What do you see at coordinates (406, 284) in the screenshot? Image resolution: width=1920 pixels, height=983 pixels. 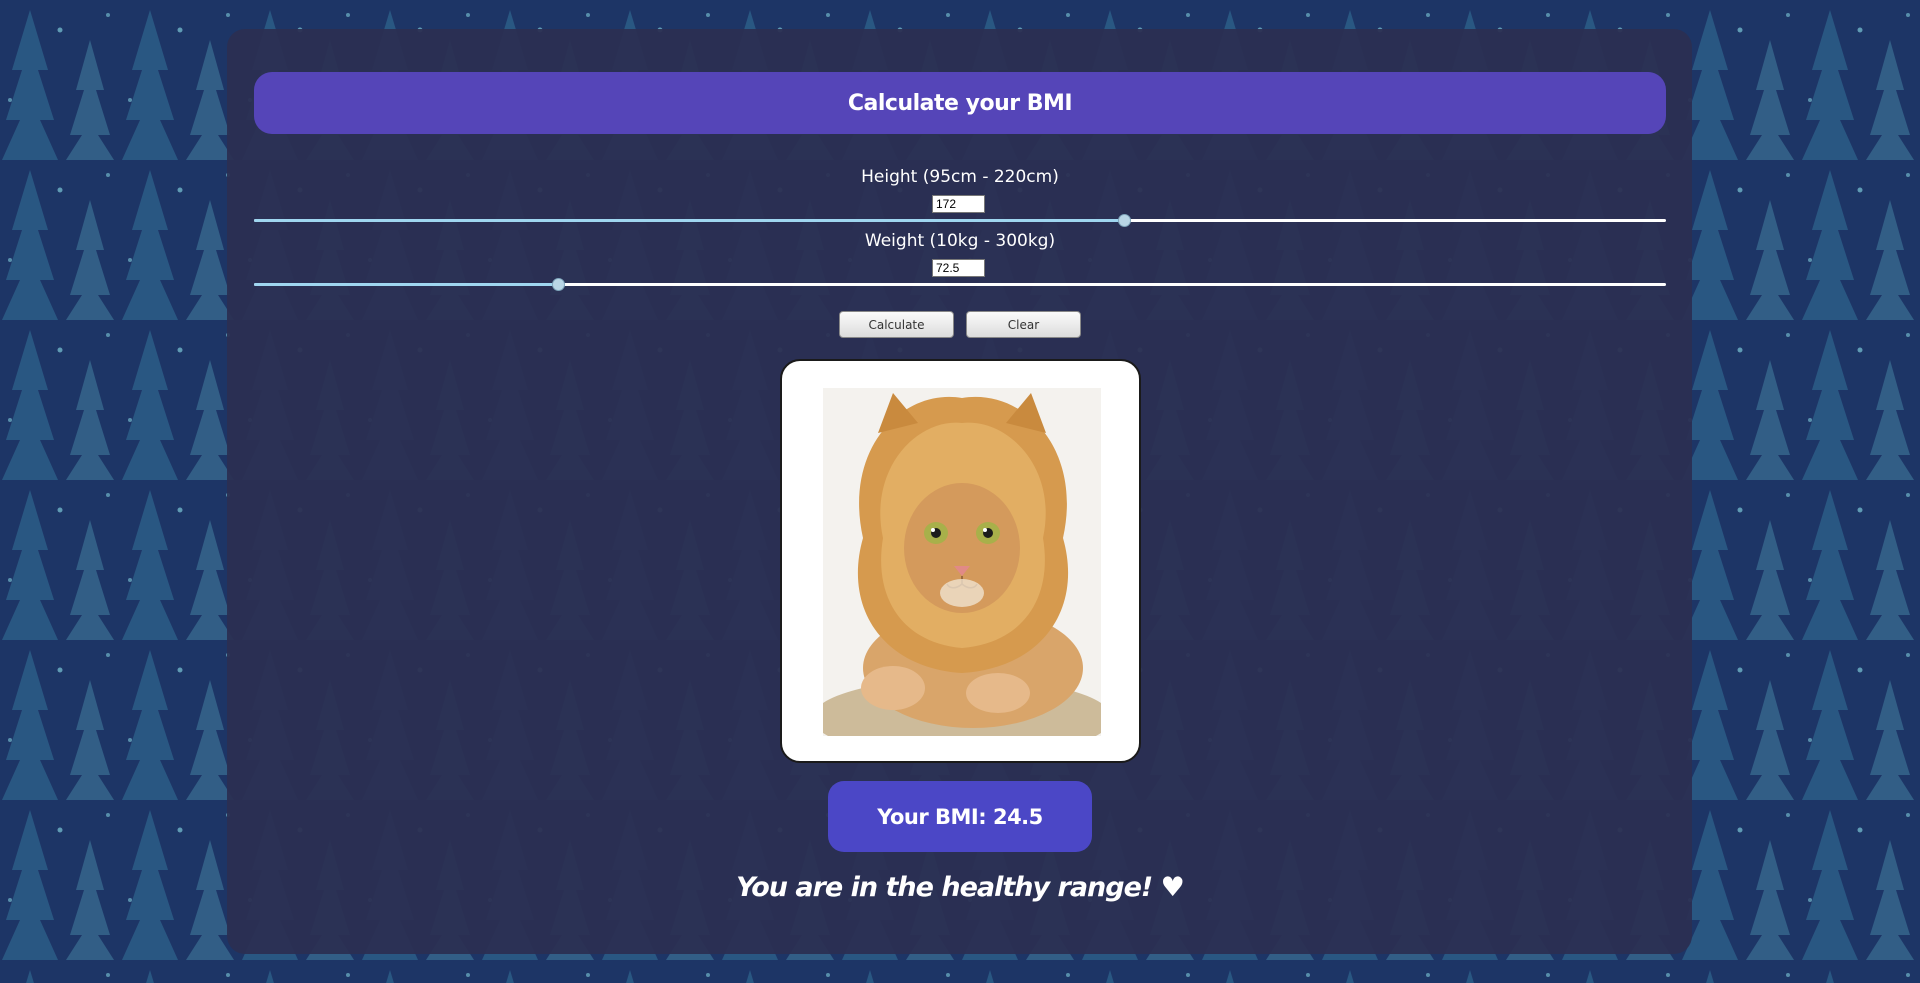 I see `weight-slider-fill` at bounding box center [406, 284].